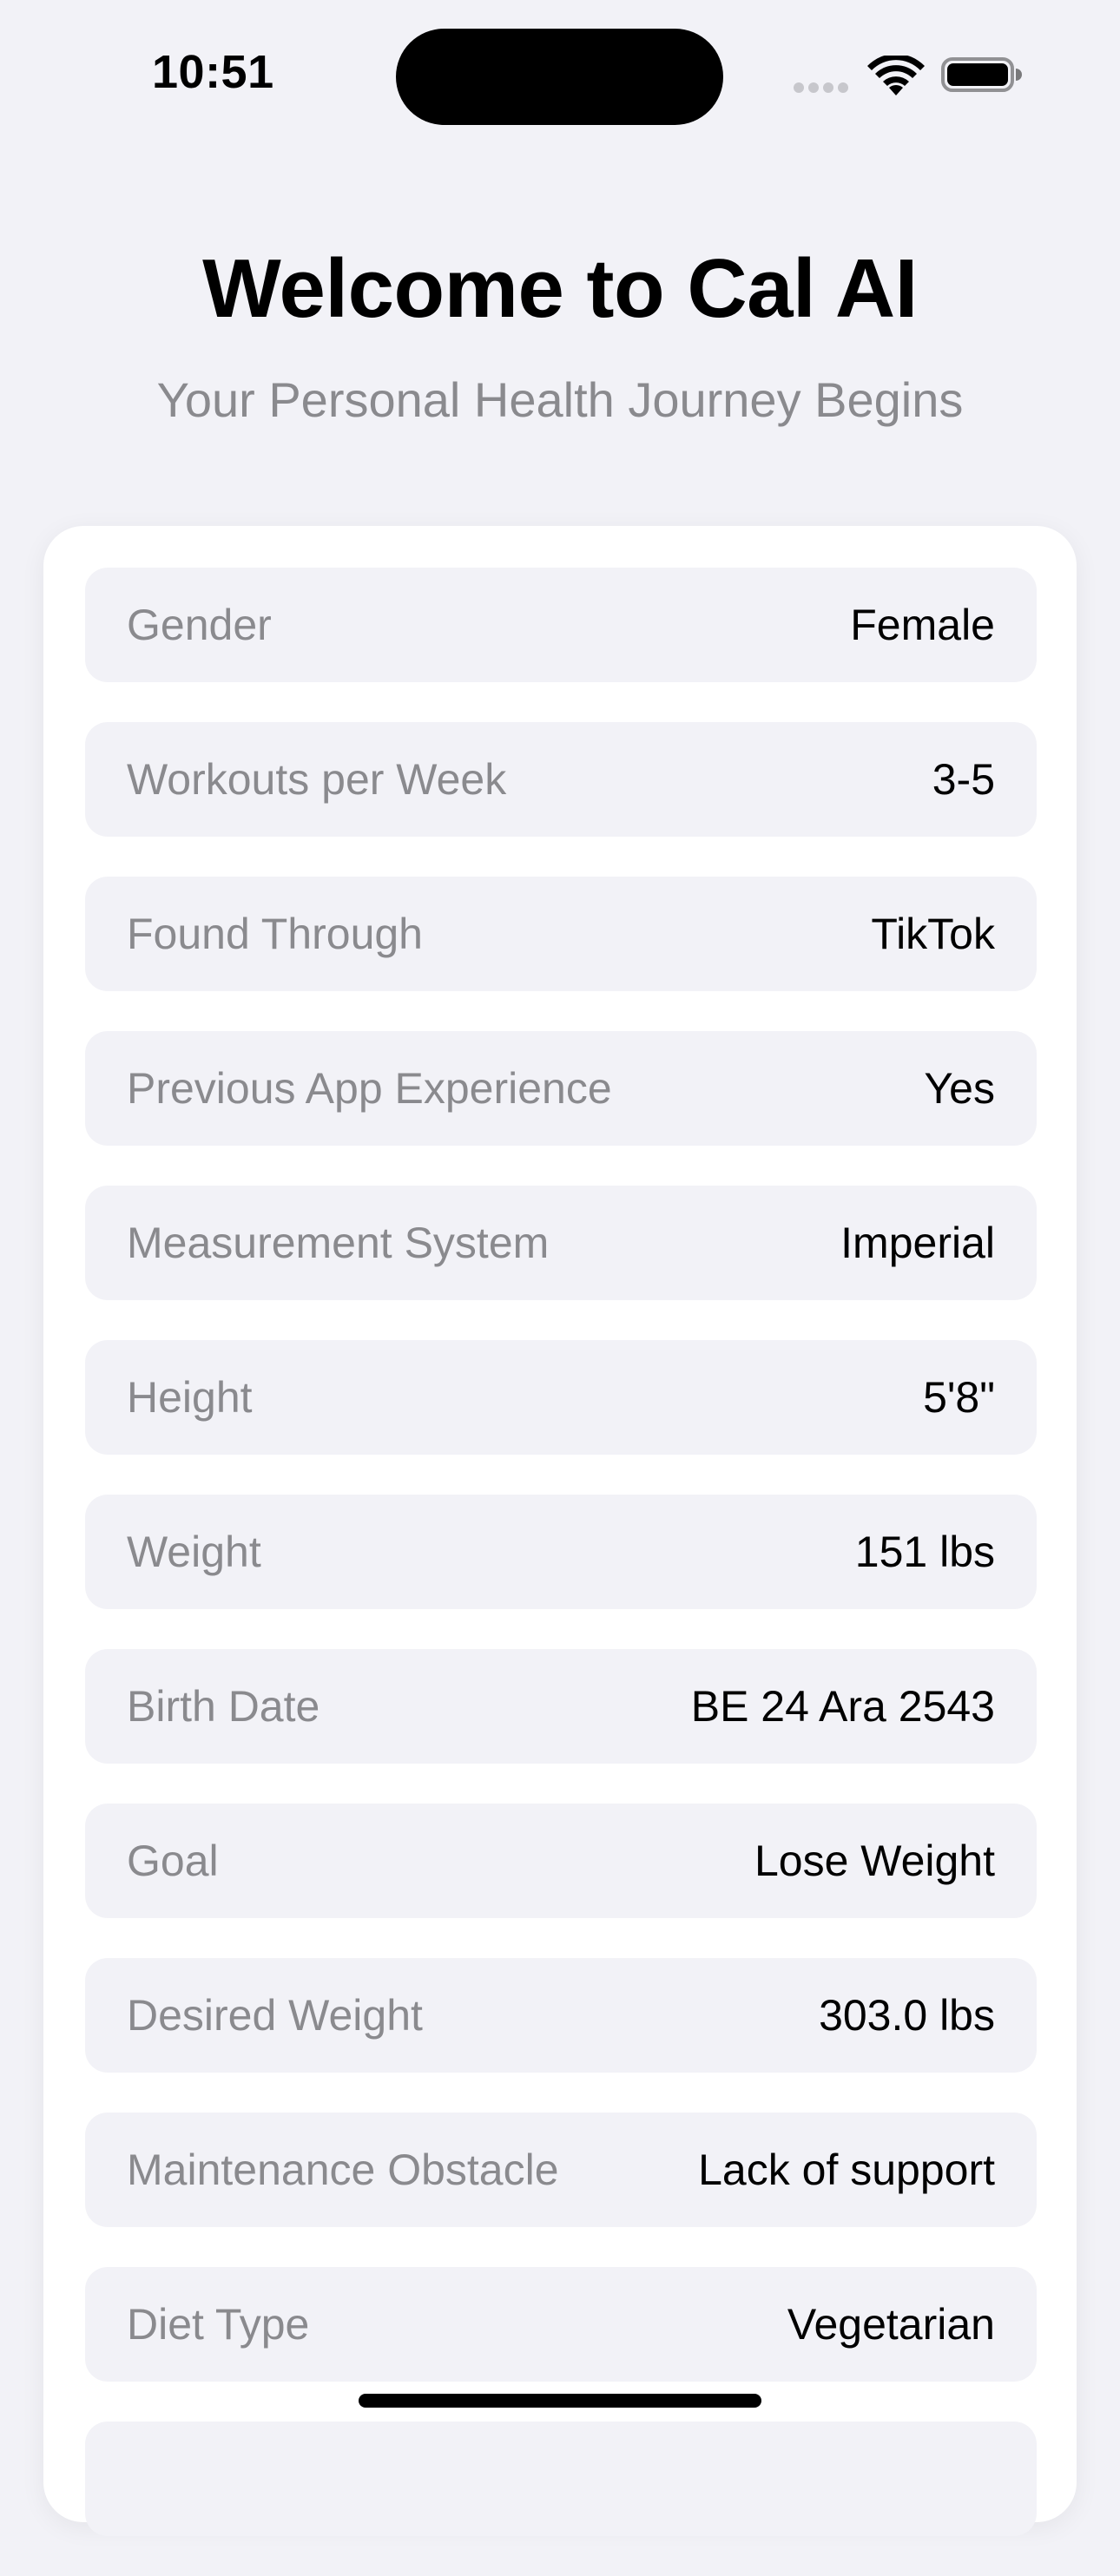  What do you see at coordinates (561, 625) in the screenshot?
I see `profile-row-gender: Gender Female` at bounding box center [561, 625].